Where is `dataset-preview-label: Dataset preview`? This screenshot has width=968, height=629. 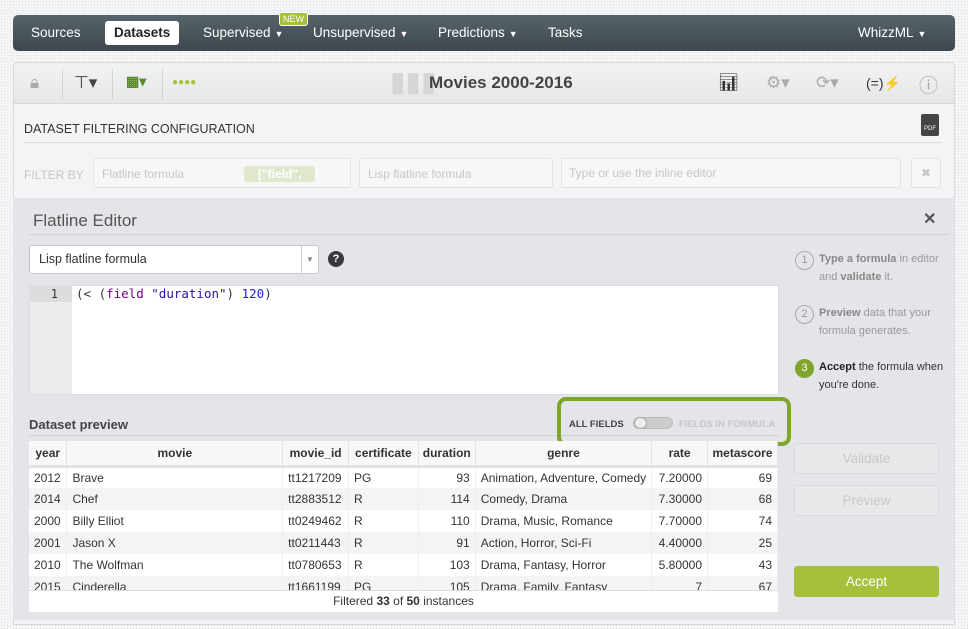
dataset-preview-label: Dataset preview is located at coordinates (78, 424).